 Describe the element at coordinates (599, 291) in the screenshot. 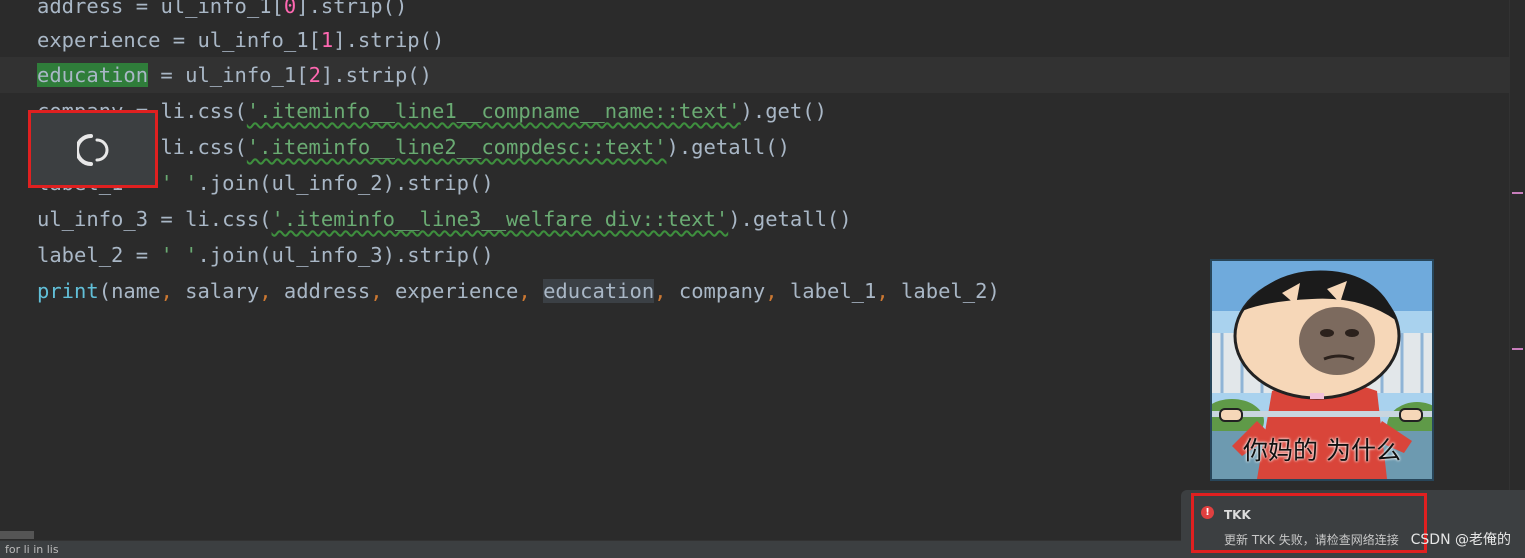

I see `code-arg-occurrence: education` at that location.